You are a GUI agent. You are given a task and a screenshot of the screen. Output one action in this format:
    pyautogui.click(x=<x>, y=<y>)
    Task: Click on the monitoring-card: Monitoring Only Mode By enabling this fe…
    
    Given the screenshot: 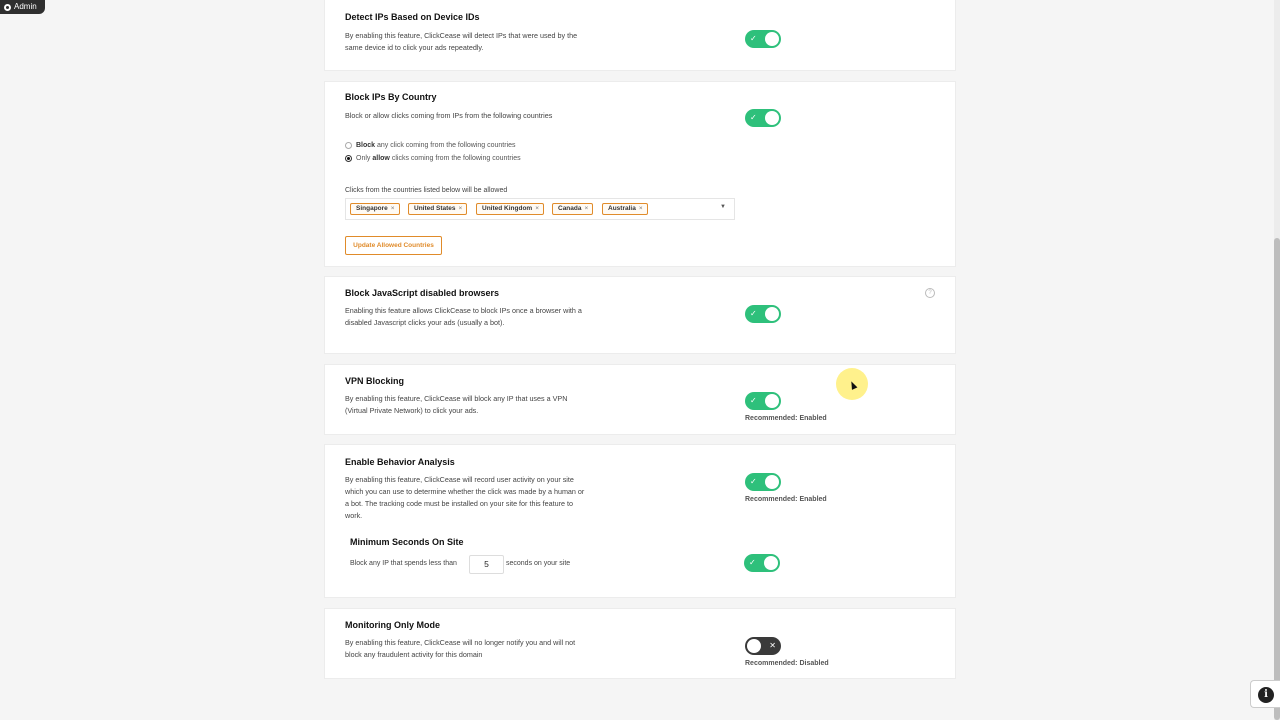 What is the action you would take?
    pyautogui.click(x=640, y=643)
    